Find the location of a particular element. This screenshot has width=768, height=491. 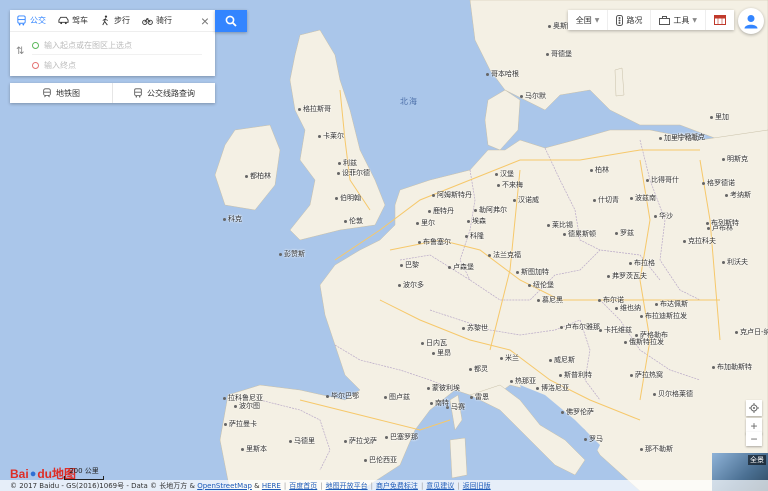

locate-button is located at coordinates (754, 408).